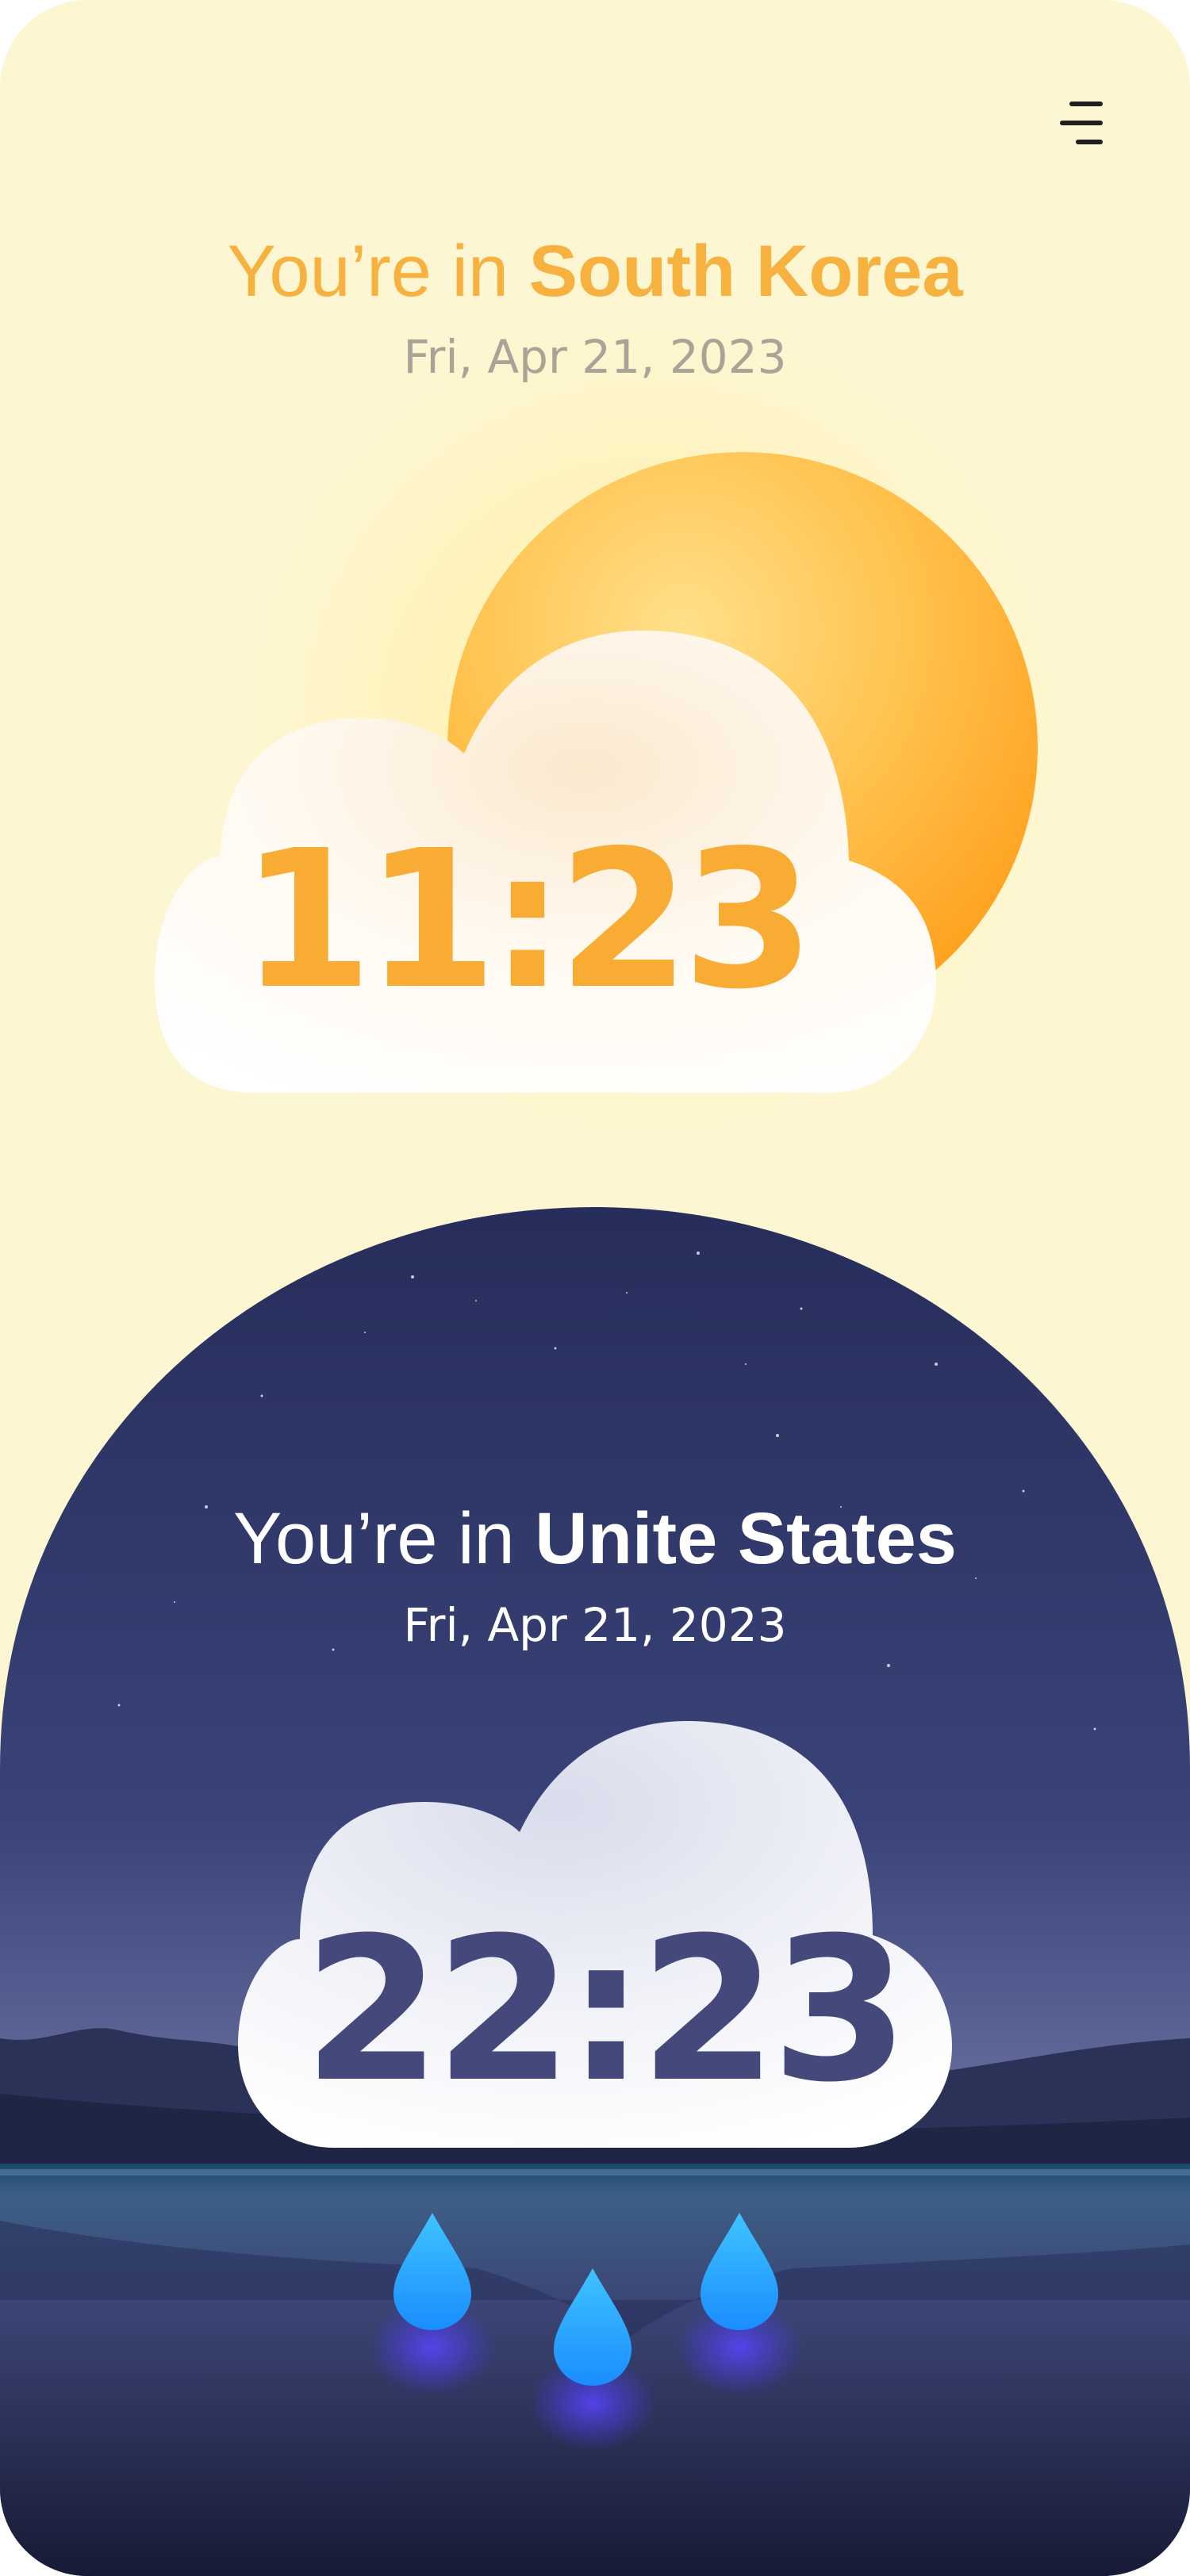 Image resolution: width=1190 pixels, height=2576 pixels. I want to click on secondary-time: 22:23, so click(606, 2011).